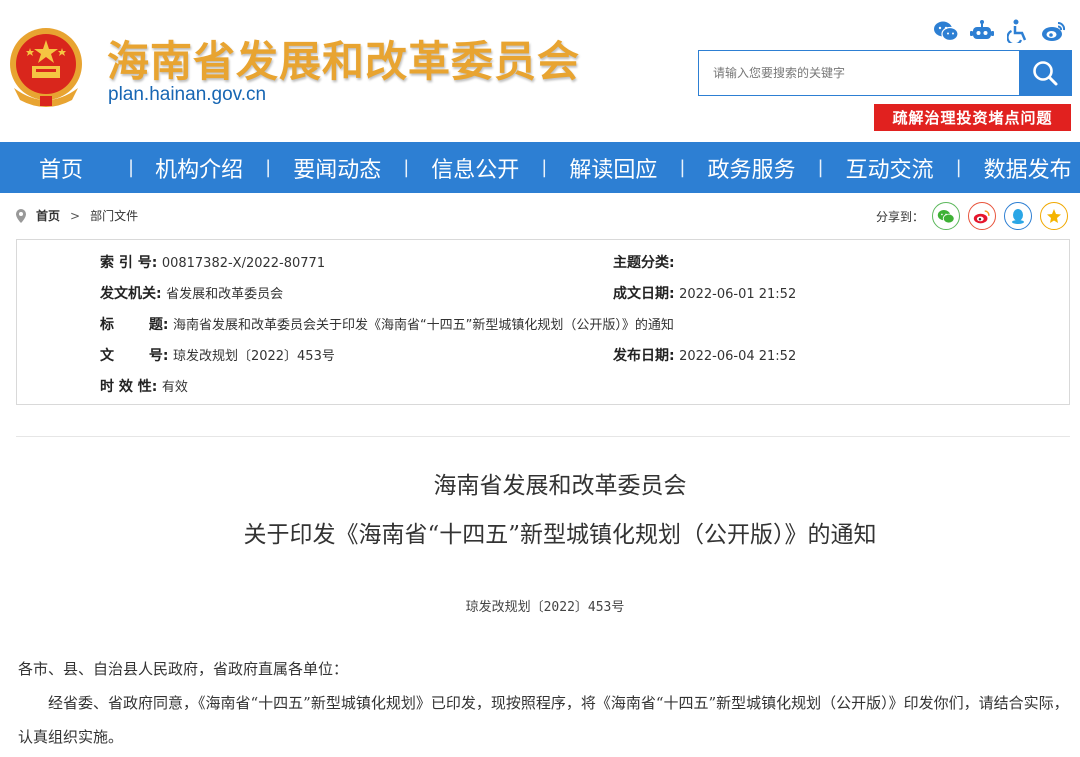 Image resolution: width=1080 pixels, height=757 pixels. Describe the element at coordinates (134, 325) in the screenshot. I see `meta-title-key: 标 题:` at that location.